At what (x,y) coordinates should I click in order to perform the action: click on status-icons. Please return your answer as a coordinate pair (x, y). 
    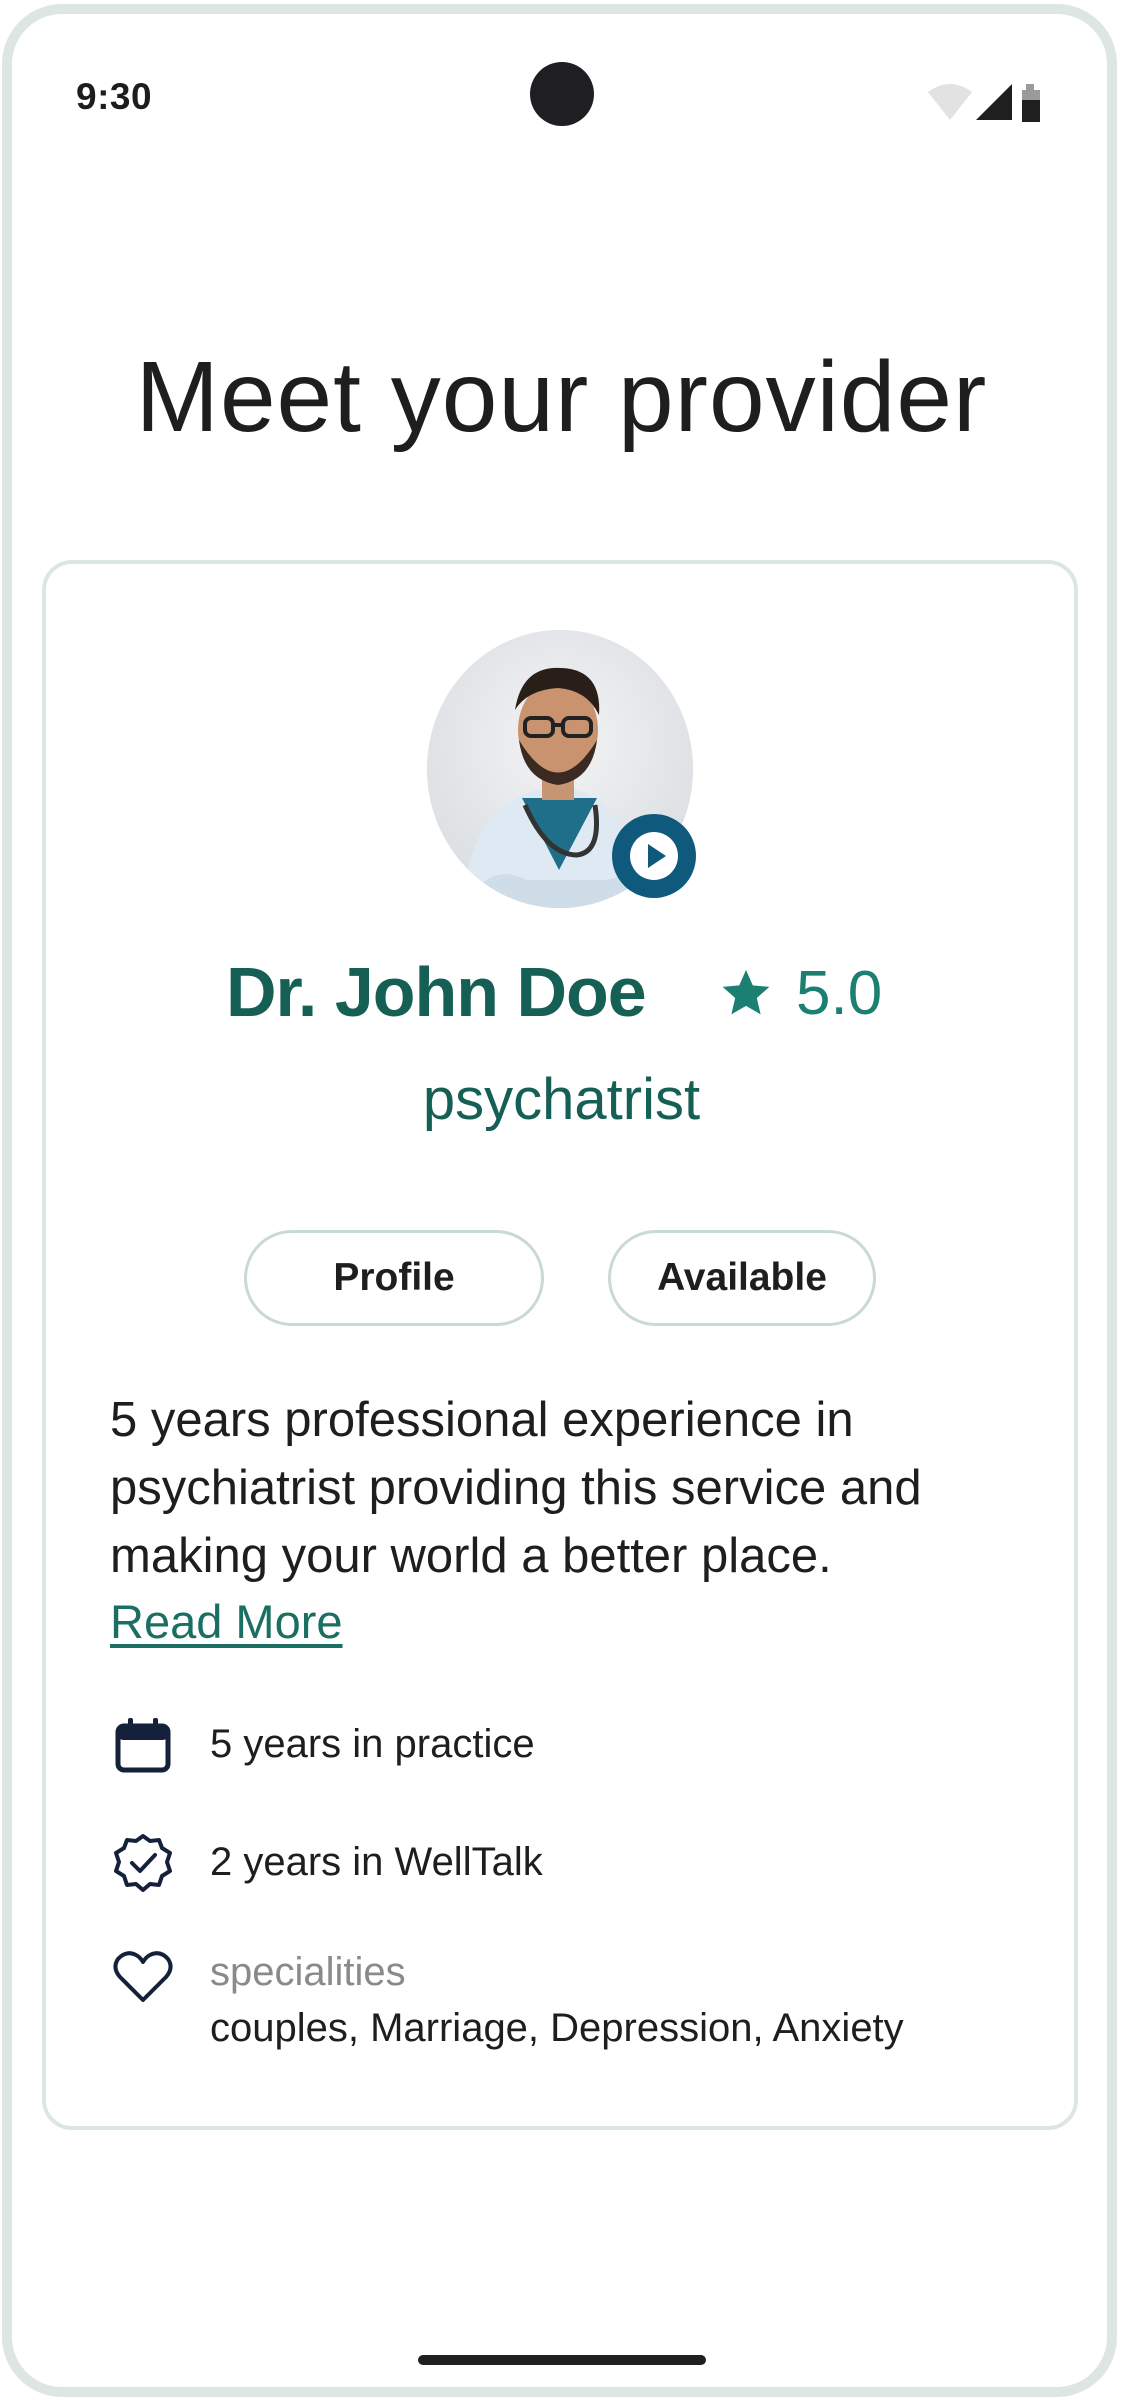
    Looking at the image, I should click on (986, 102).